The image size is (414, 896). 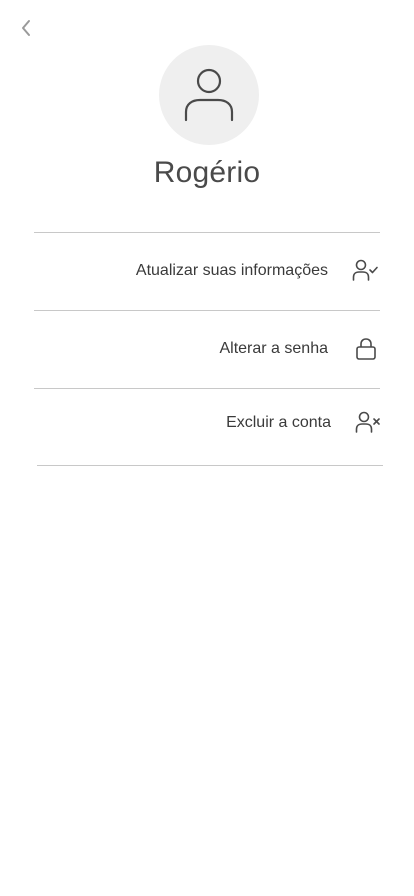 I want to click on delete-account-label: Excluir a conta, so click(x=278, y=422).